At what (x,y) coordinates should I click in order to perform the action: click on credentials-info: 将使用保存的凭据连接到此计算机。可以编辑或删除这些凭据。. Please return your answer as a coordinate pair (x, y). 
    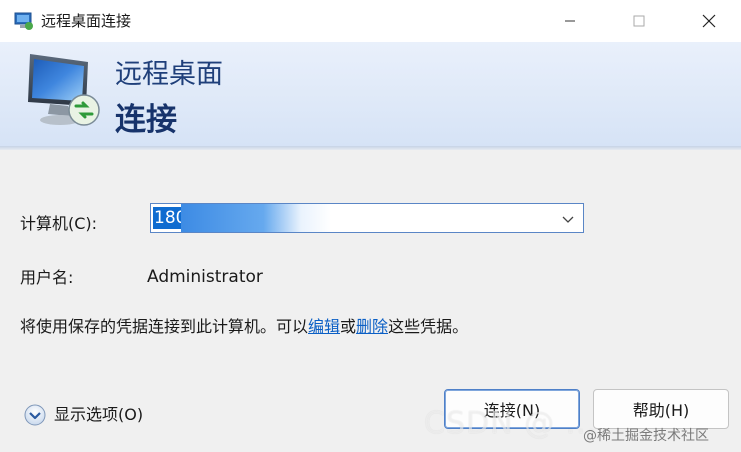
    Looking at the image, I should click on (244, 327).